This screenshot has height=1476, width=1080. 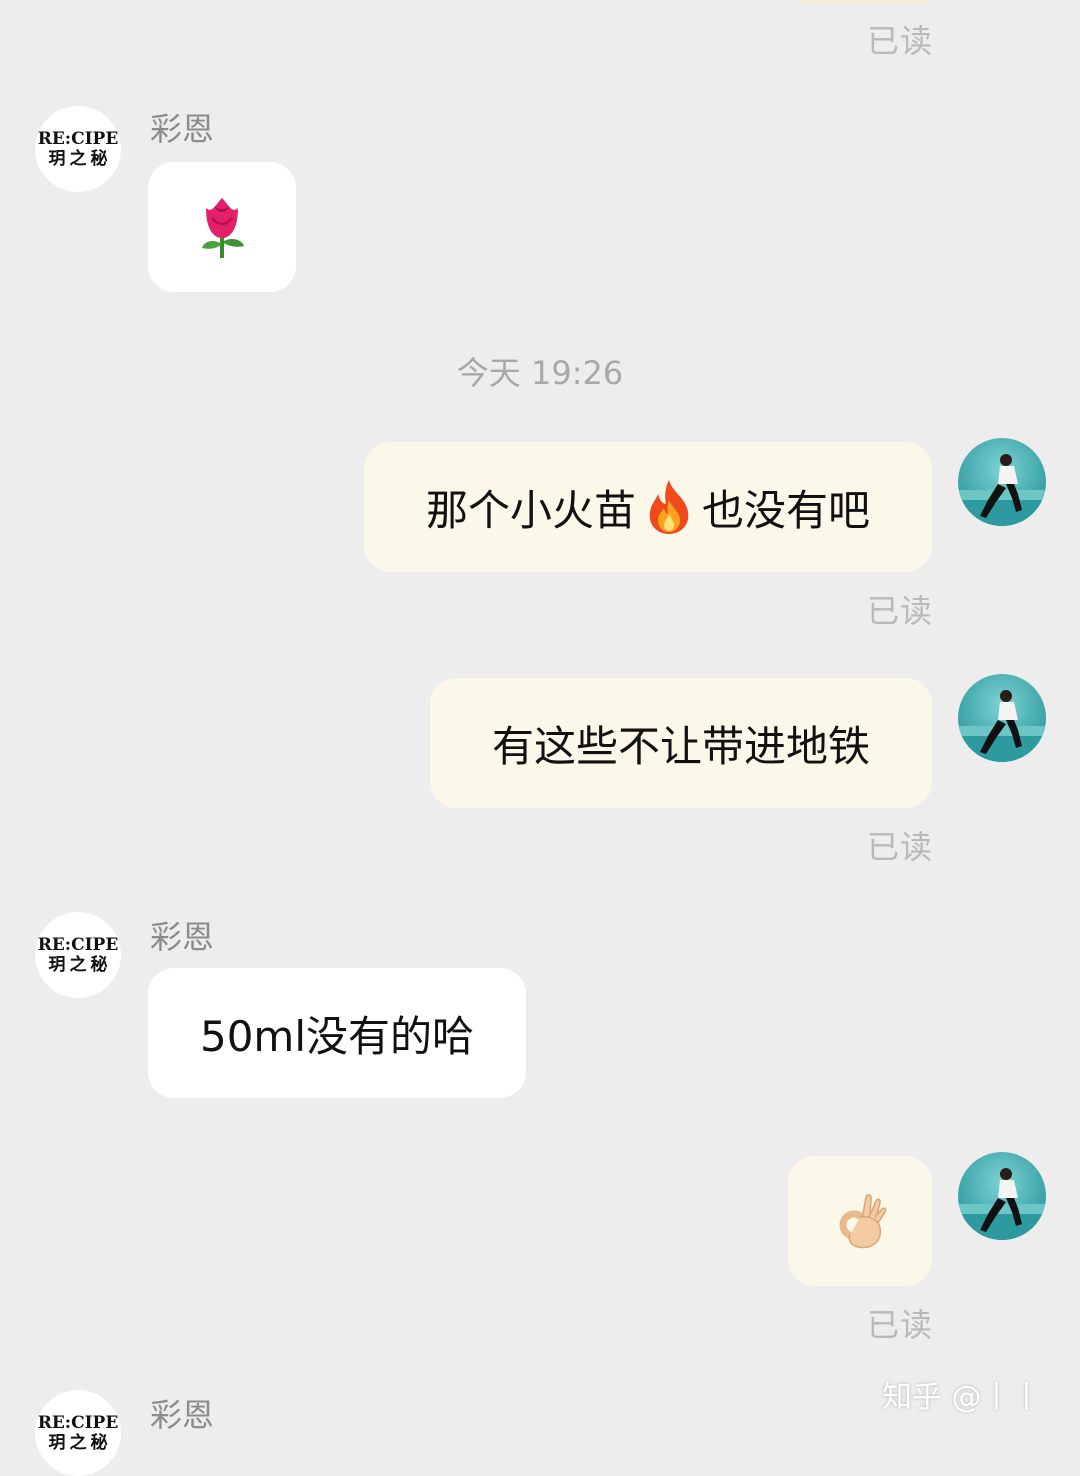 What do you see at coordinates (962, 1397) in the screenshot?
I see `zhihu-watermark: 知乎 @丨丨` at bounding box center [962, 1397].